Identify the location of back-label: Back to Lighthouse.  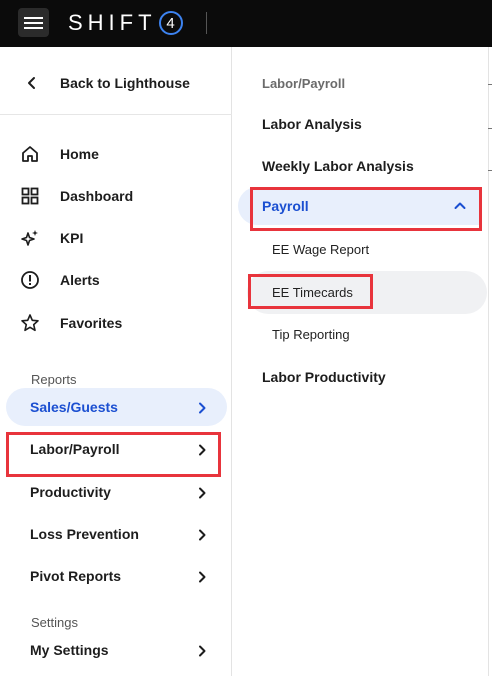
(125, 83).